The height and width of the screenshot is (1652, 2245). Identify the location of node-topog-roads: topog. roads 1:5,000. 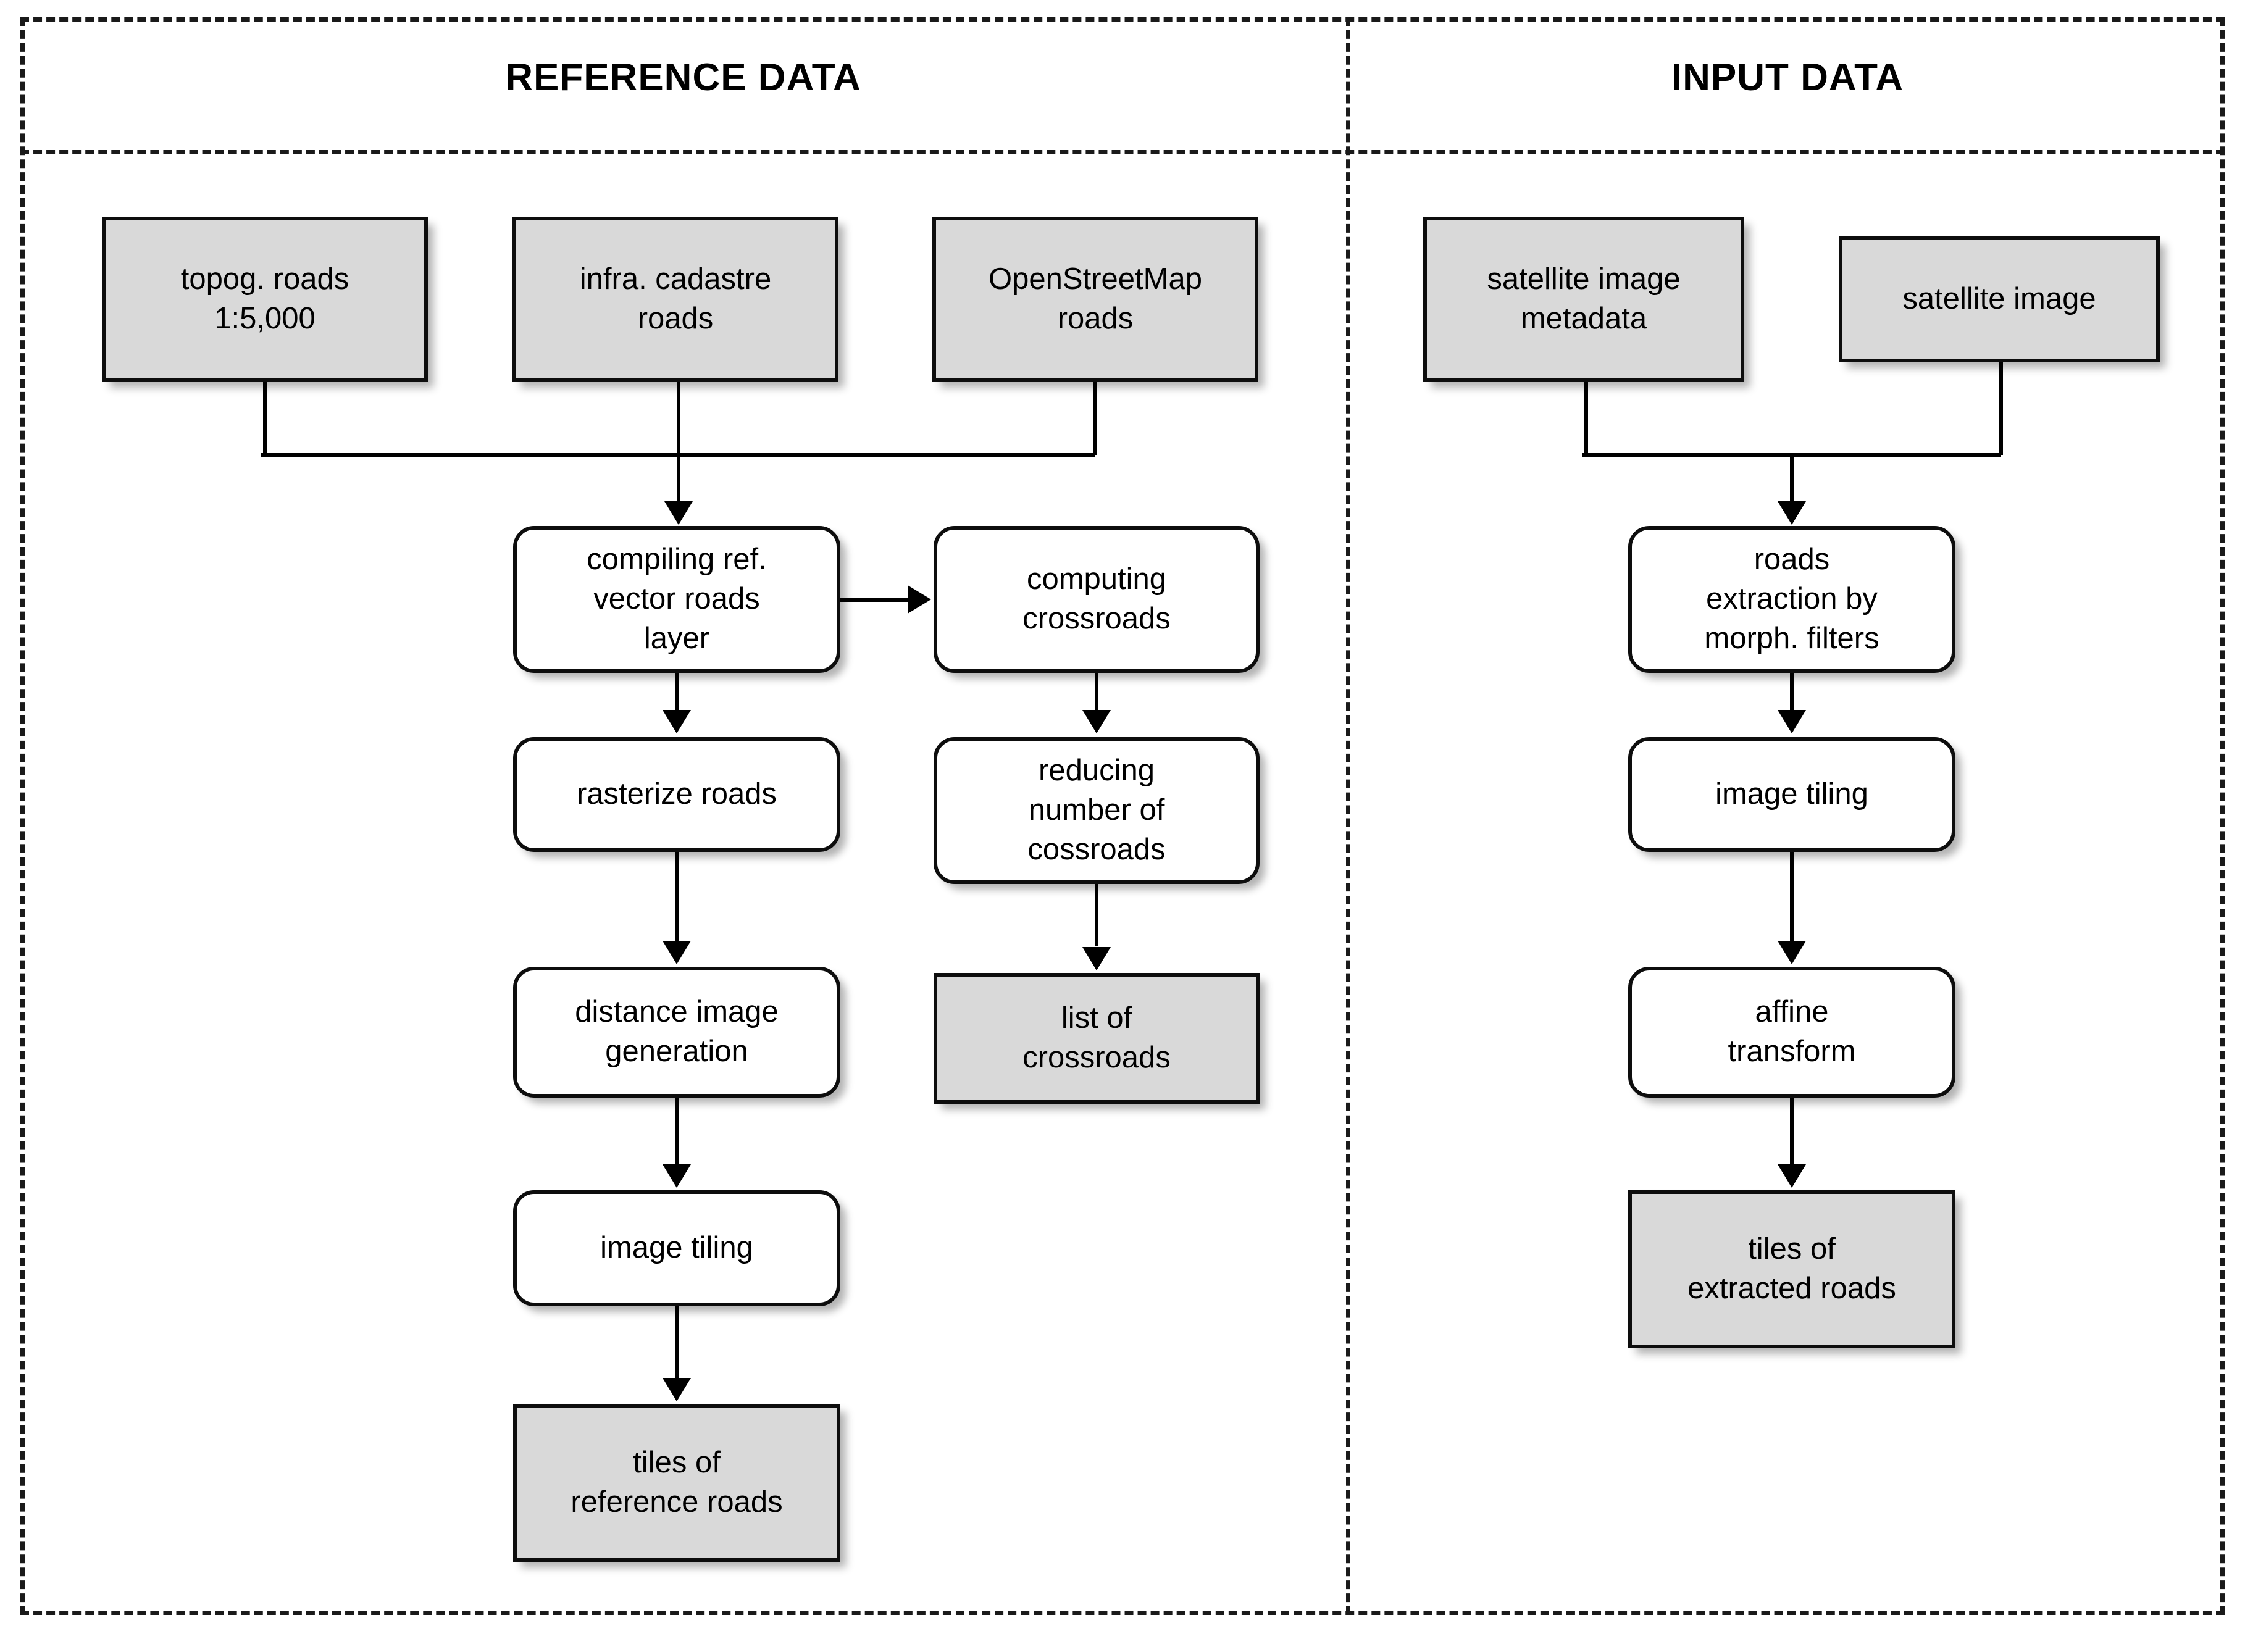
(265, 300).